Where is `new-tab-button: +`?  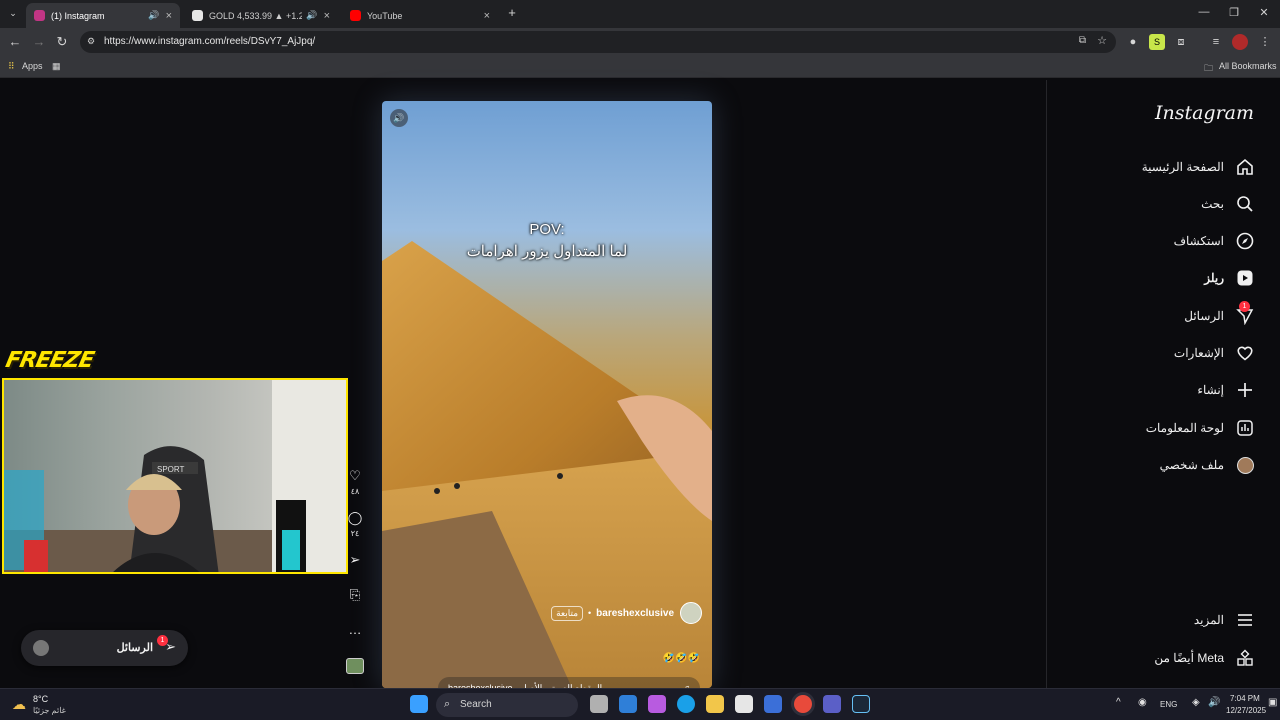
new-tab-button: + is located at coordinates (512, 13).